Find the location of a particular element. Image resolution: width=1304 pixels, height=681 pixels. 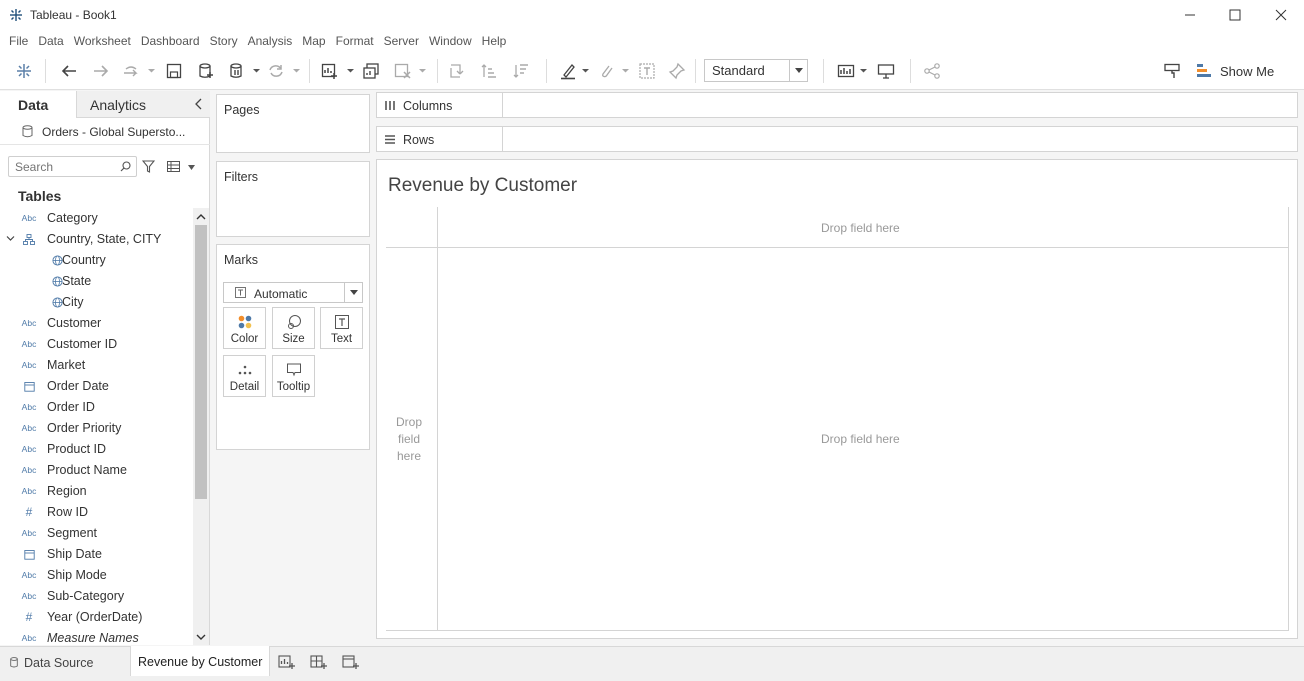

highlight-button is located at coordinates (568, 71).